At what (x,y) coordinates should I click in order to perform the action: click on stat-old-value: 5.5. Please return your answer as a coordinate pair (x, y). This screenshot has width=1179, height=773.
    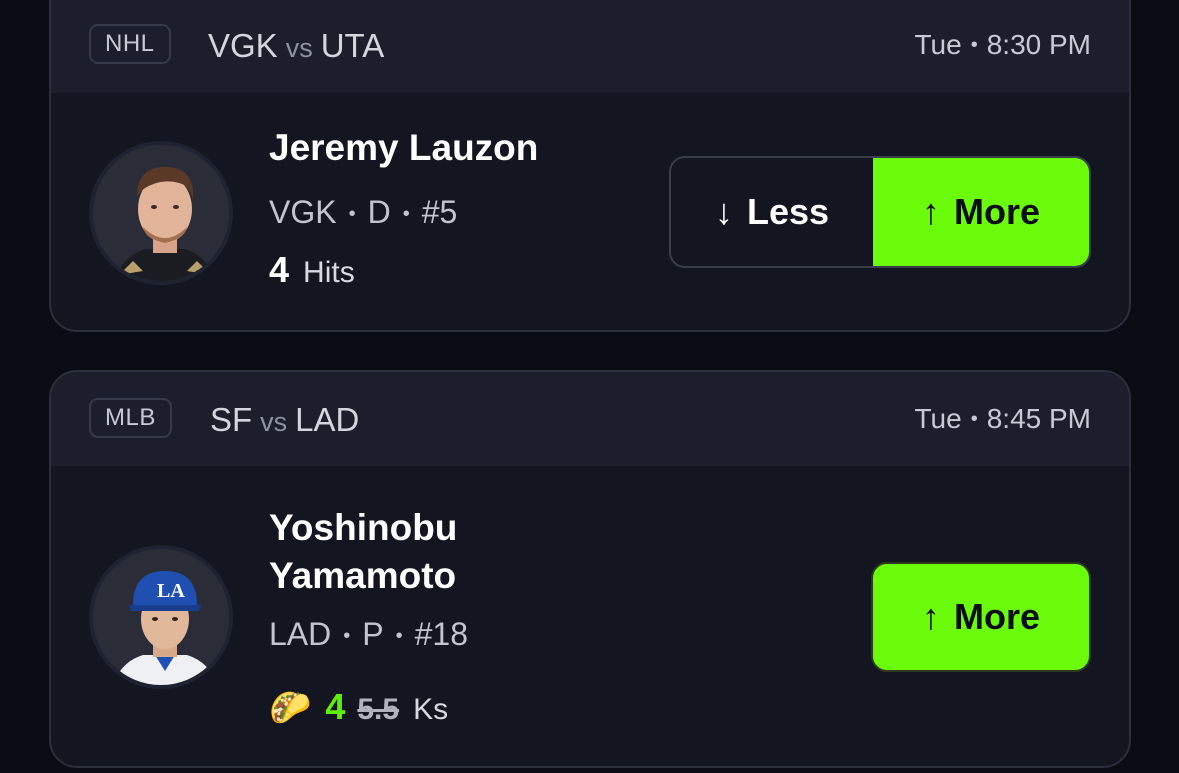
    Looking at the image, I should click on (378, 709).